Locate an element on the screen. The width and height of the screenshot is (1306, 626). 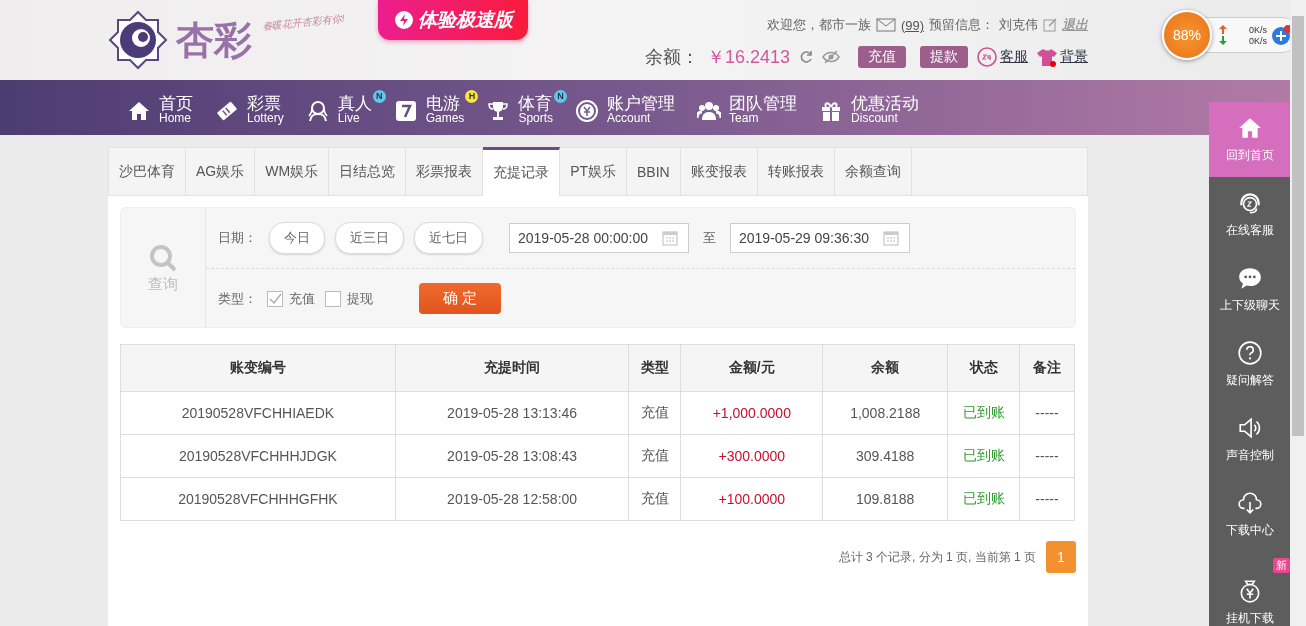
side-menu-item: 声音控制 is located at coordinates (1249, 439).